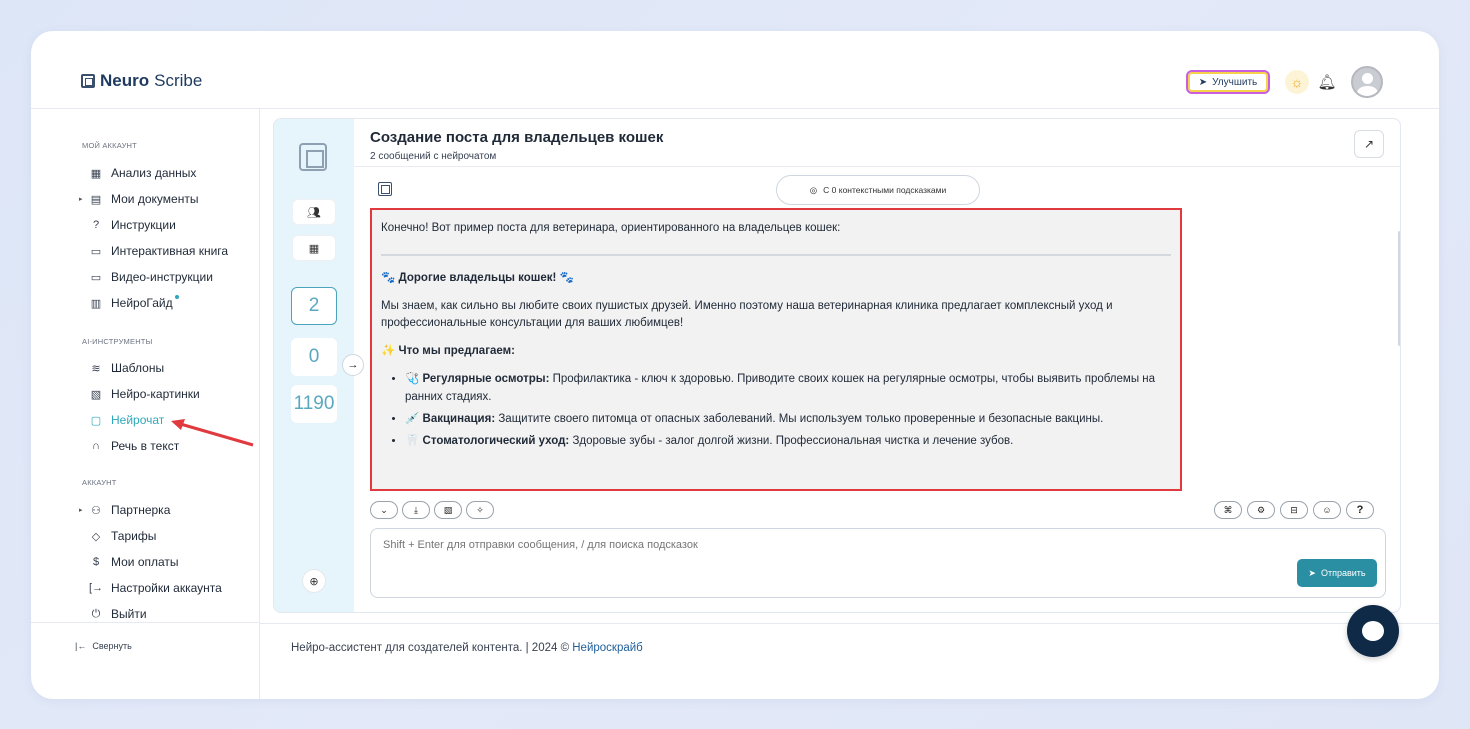 The height and width of the screenshot is (729, 1470). Describe the element at coordinates (314, 357) in the screenshot. I see `count-box-hints: 0` at that location.